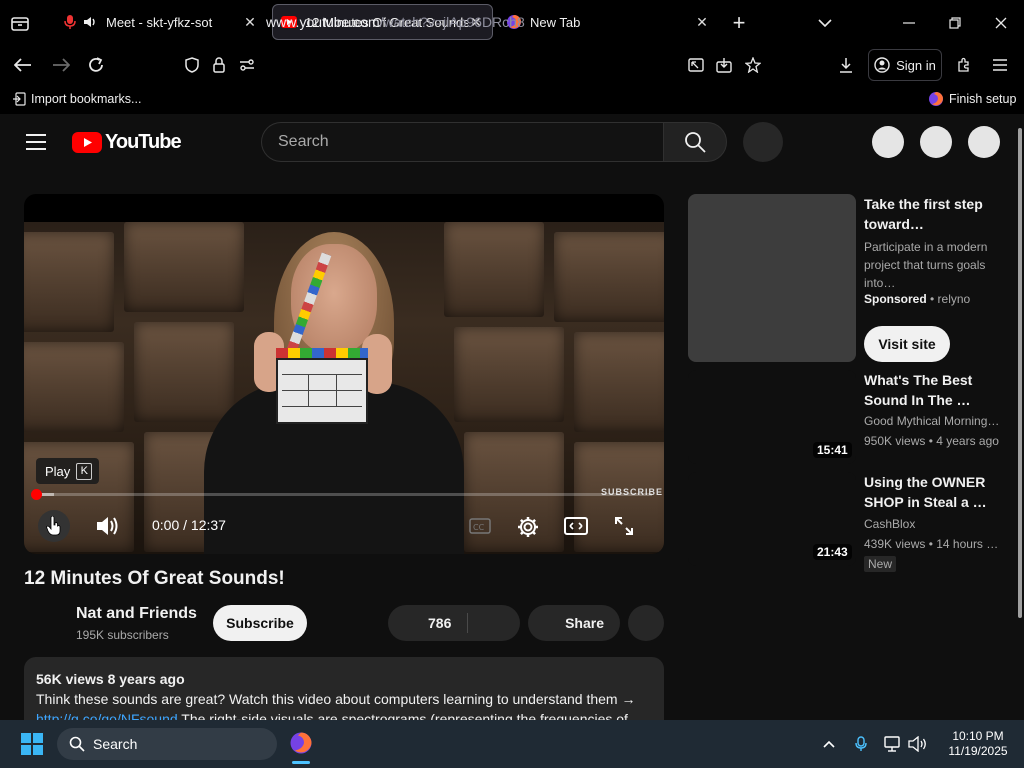  Describe the element at coordinates (143, 142) in the screenshot. I see `youtube-logo-text: YouTube` at that location.